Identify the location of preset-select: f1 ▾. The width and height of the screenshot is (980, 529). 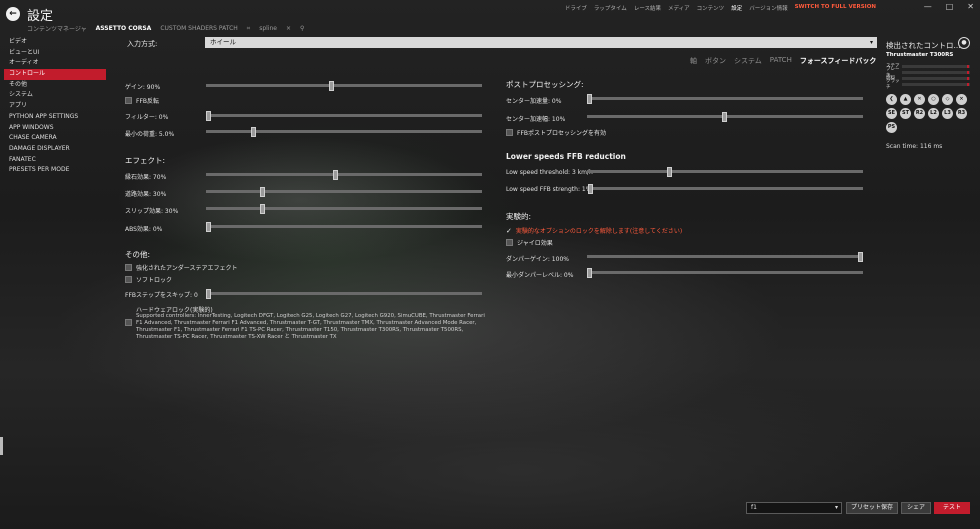
(794, 508).